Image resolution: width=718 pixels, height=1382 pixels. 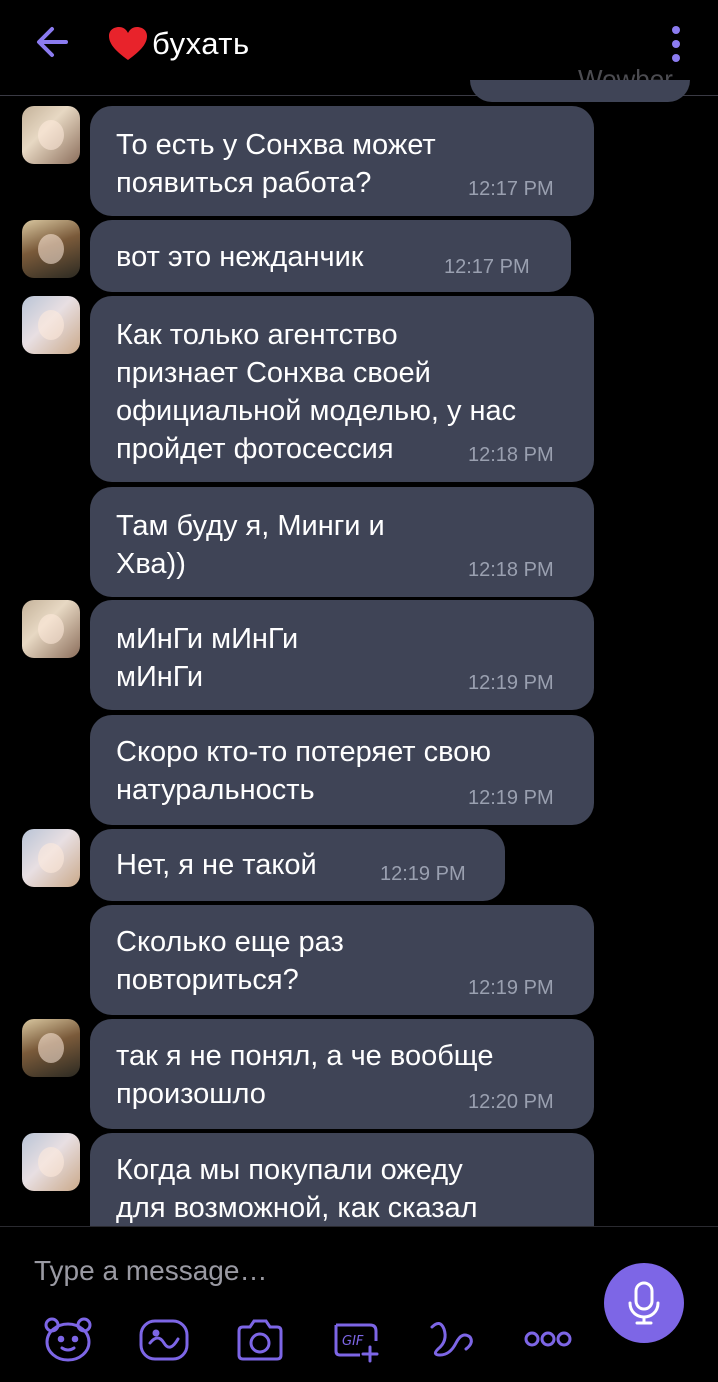 What do you see at coordinates (216, 865) in the screenshot?
I see `message-text: Нет, я не такой` at bounding box center [216, 865].